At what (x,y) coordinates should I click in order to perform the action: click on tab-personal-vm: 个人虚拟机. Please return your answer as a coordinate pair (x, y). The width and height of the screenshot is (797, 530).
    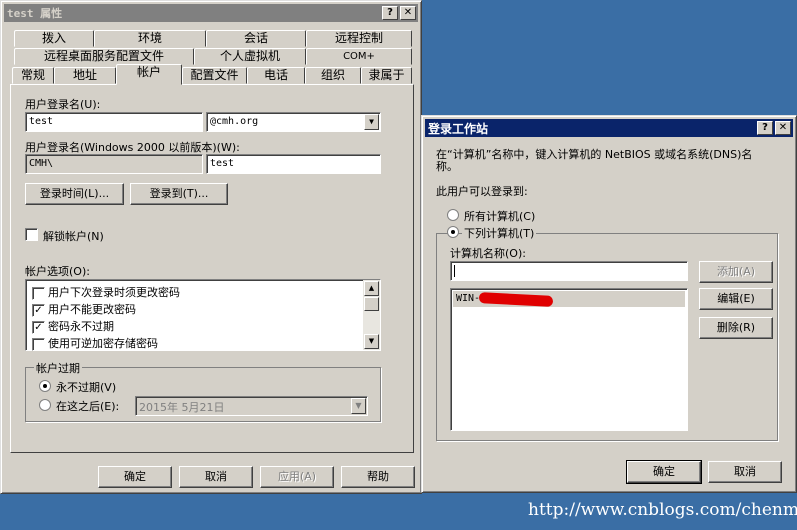
    Looking at the image, I should click on (250, 56).